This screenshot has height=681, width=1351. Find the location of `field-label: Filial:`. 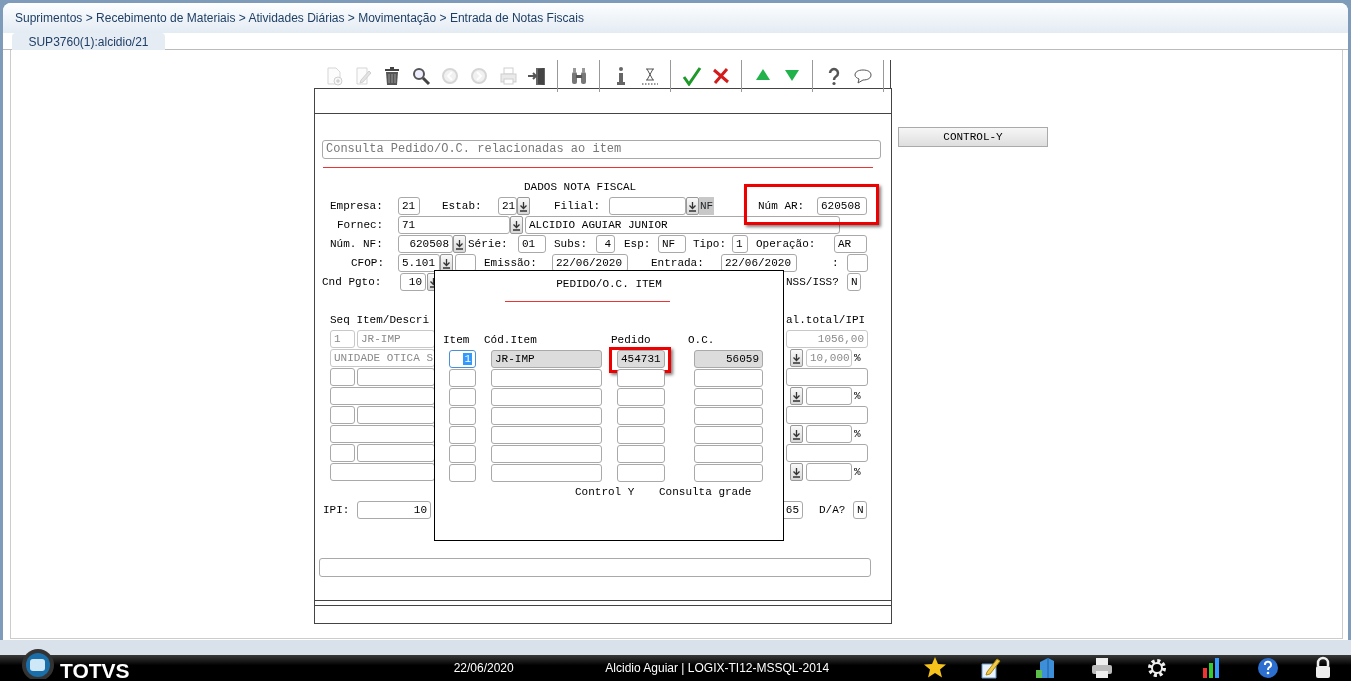

field-label: Filial: is located at coordinates (577, 206).